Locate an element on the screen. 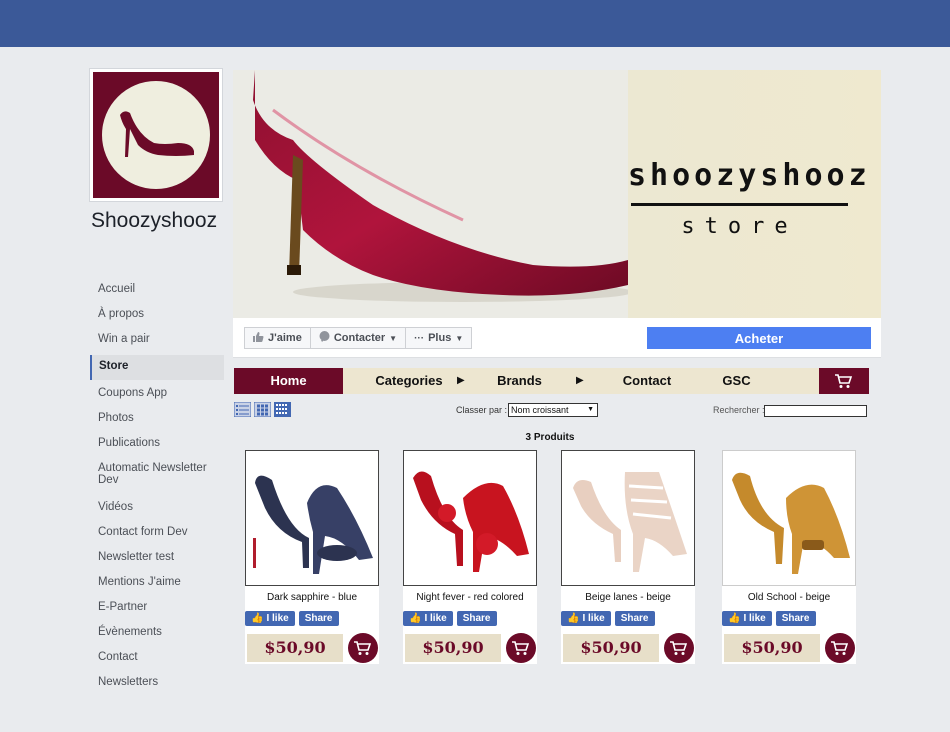  nav-brands: Brands is located at coordinates (519, 381).